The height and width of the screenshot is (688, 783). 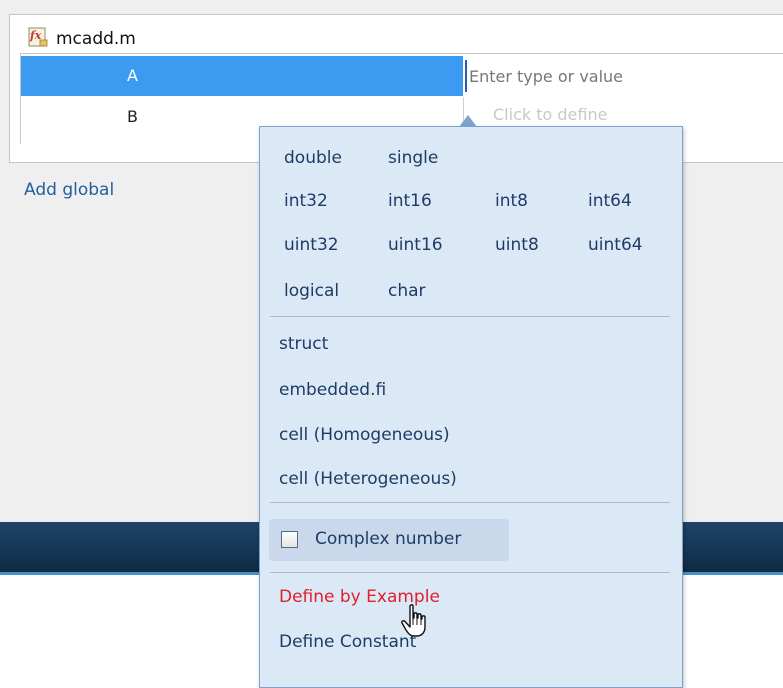 I want to click on type-option-uint16: uint16, so click(x=415, y=245).